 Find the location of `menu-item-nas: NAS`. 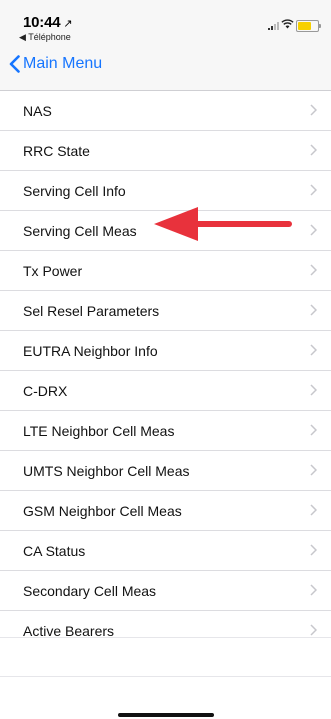

menu-item-nas: NAS is located at coordinates (165, 111).